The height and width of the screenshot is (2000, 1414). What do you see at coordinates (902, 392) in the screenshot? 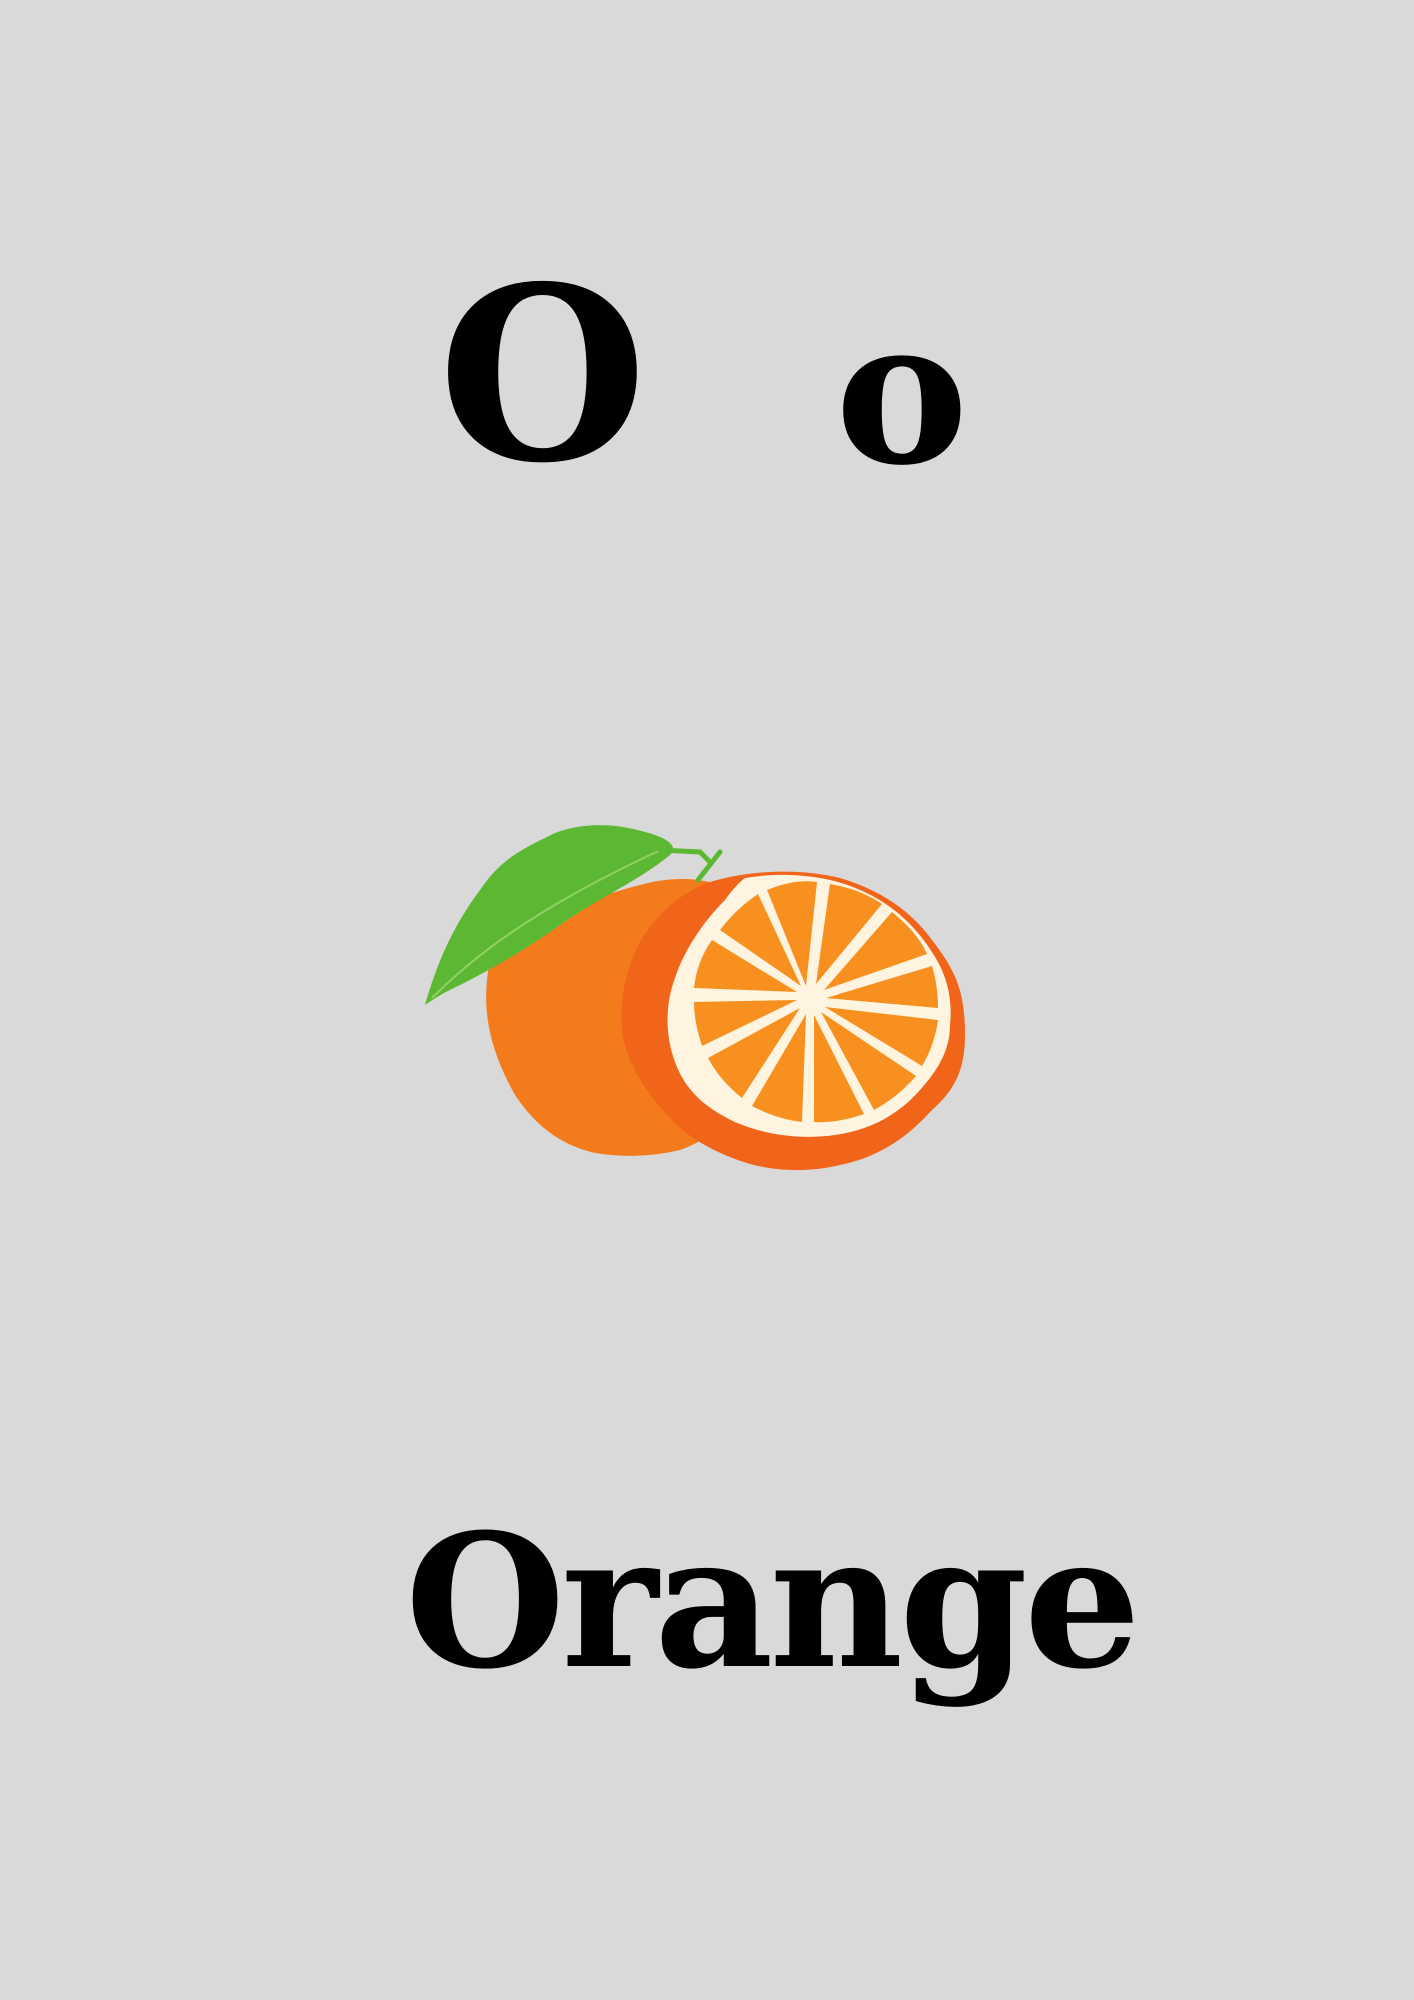
I see `lowercase-letter: o` at bounding box center [902, 392].